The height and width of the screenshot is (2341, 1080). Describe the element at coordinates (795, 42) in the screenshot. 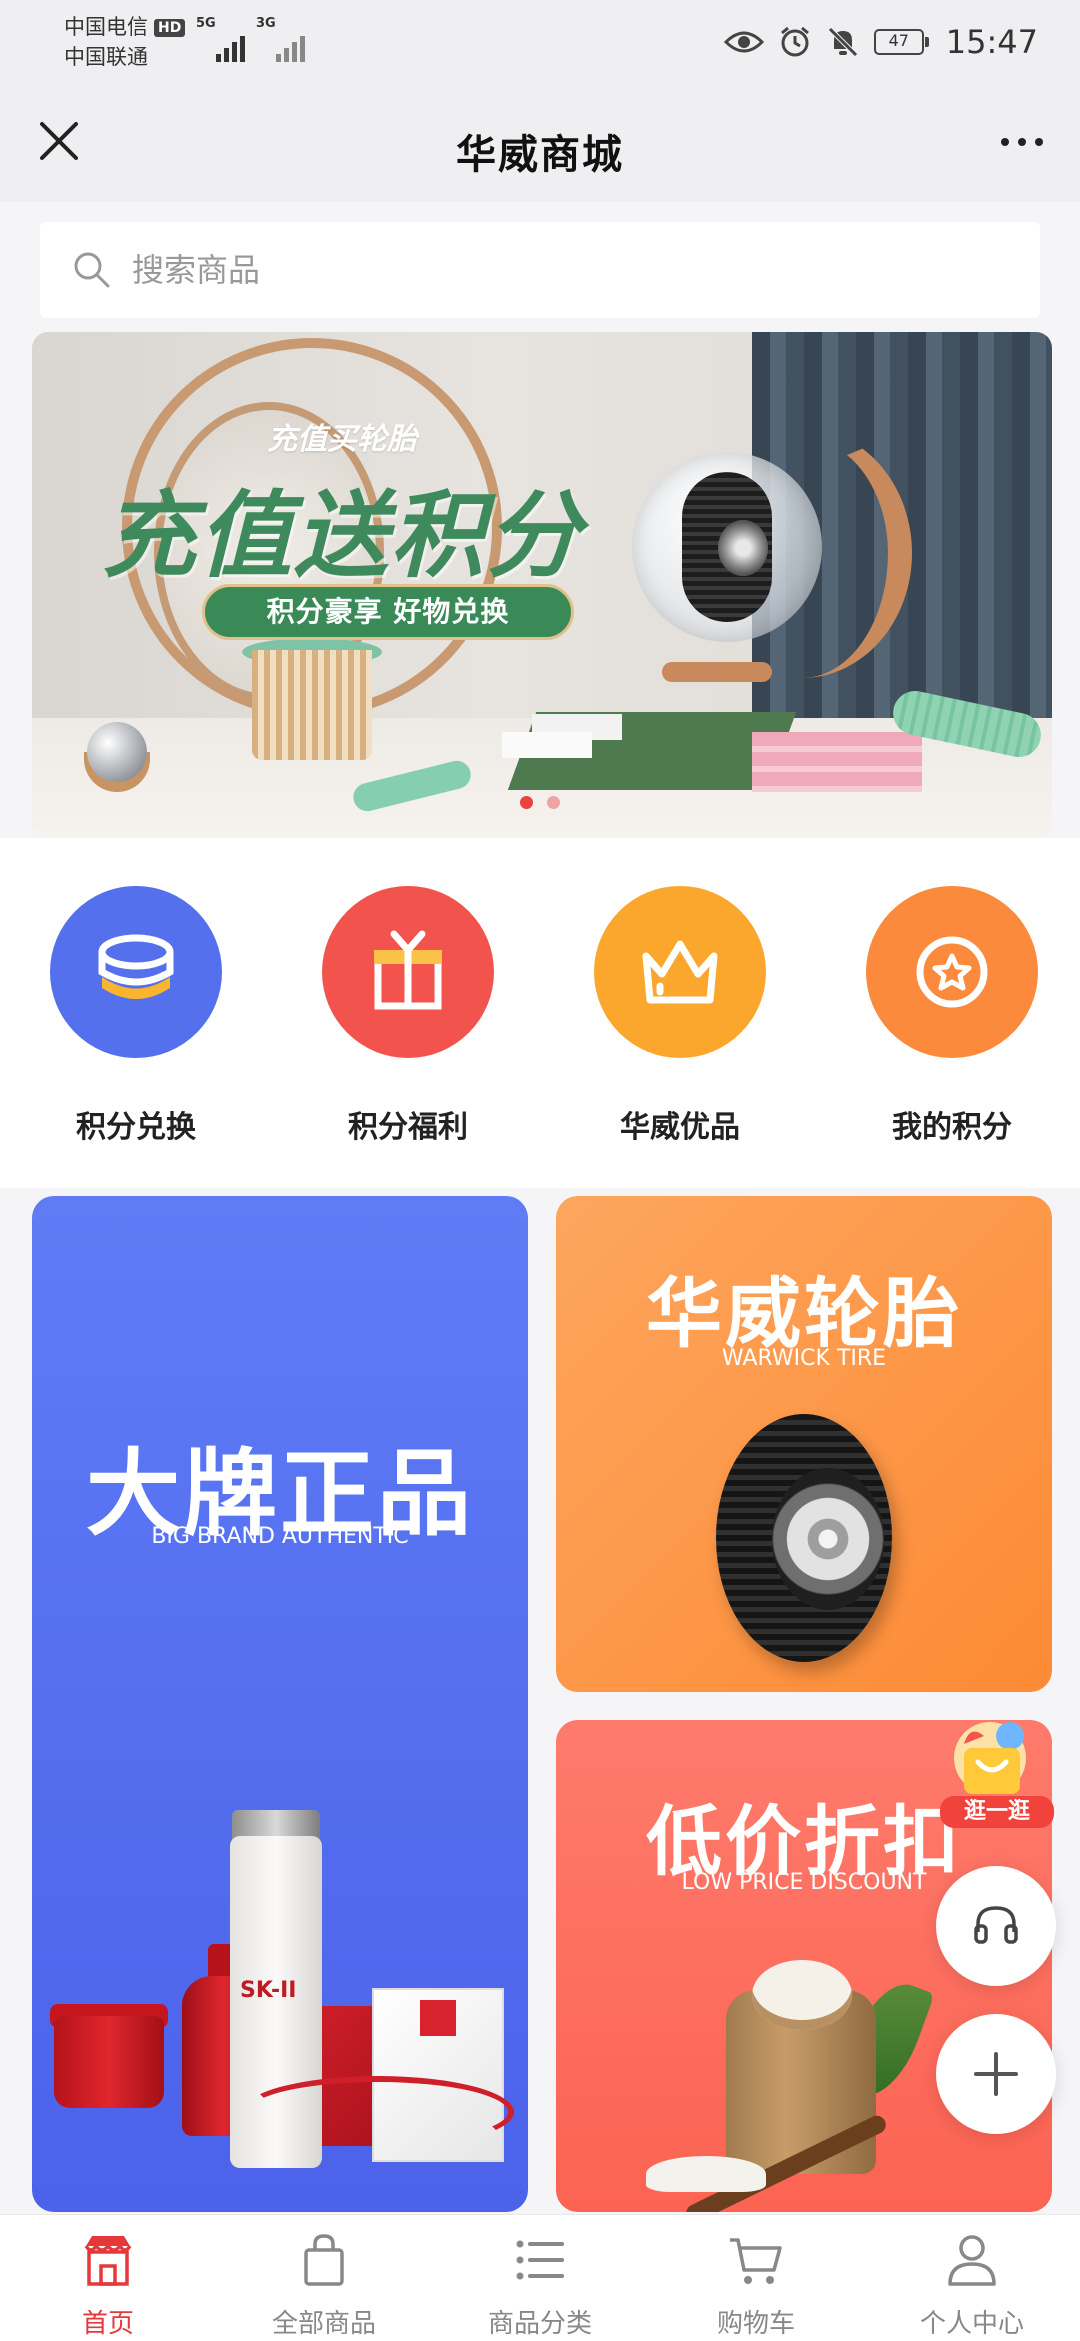

I see `alarm-icon` at that location.